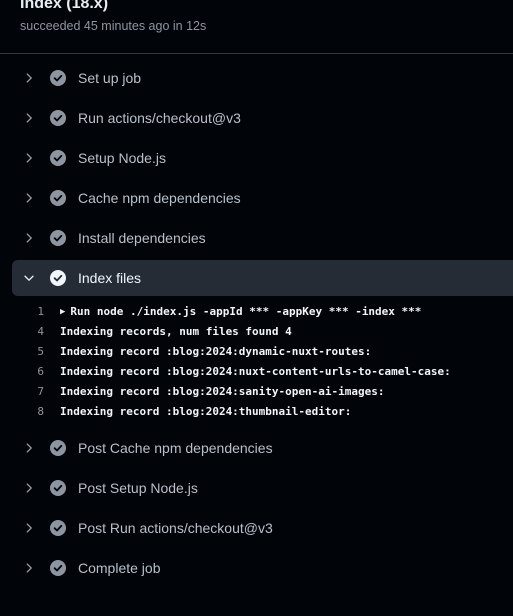  I want to click on step-set-up-job: Set up job, so click(262, 78).